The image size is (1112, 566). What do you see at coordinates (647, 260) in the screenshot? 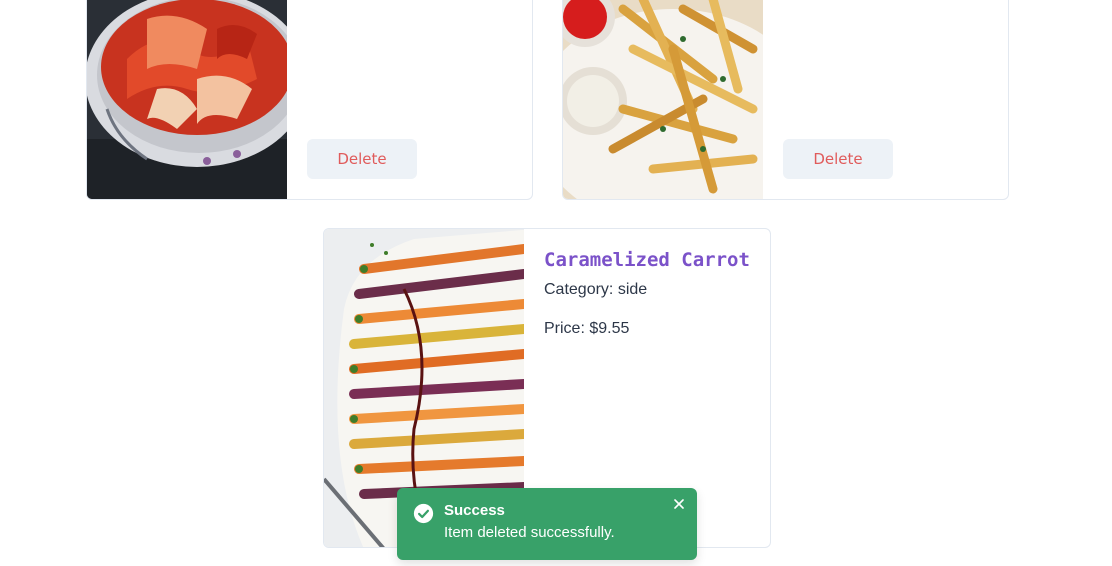
I see `item-title: Caramelized Carrot` at bounding box center [647, 260].